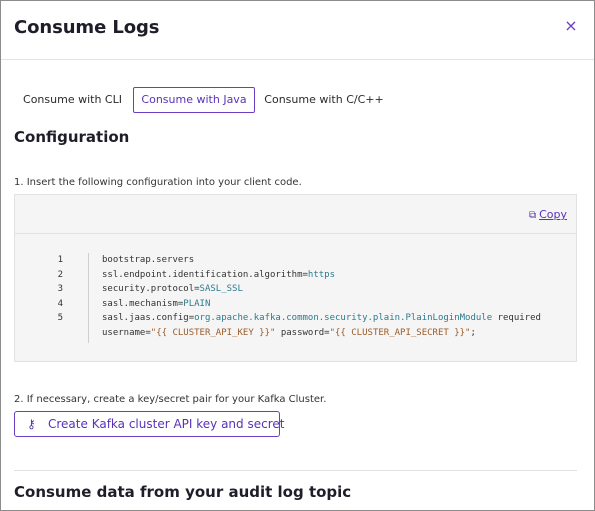 This screenshot has height=511, width=595. Describe the element at coordinates (148, 318) in the screenshot. I see `code-token: sasl.jaas.config=` at that location.